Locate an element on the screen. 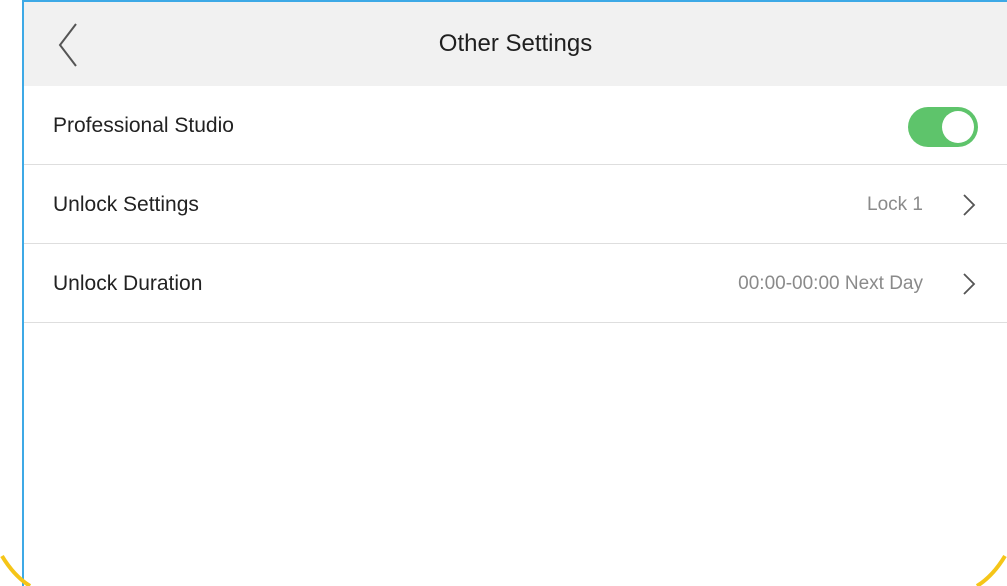  setting-row-professional-studio: Professional Studio is located at coordinates (515, 125).